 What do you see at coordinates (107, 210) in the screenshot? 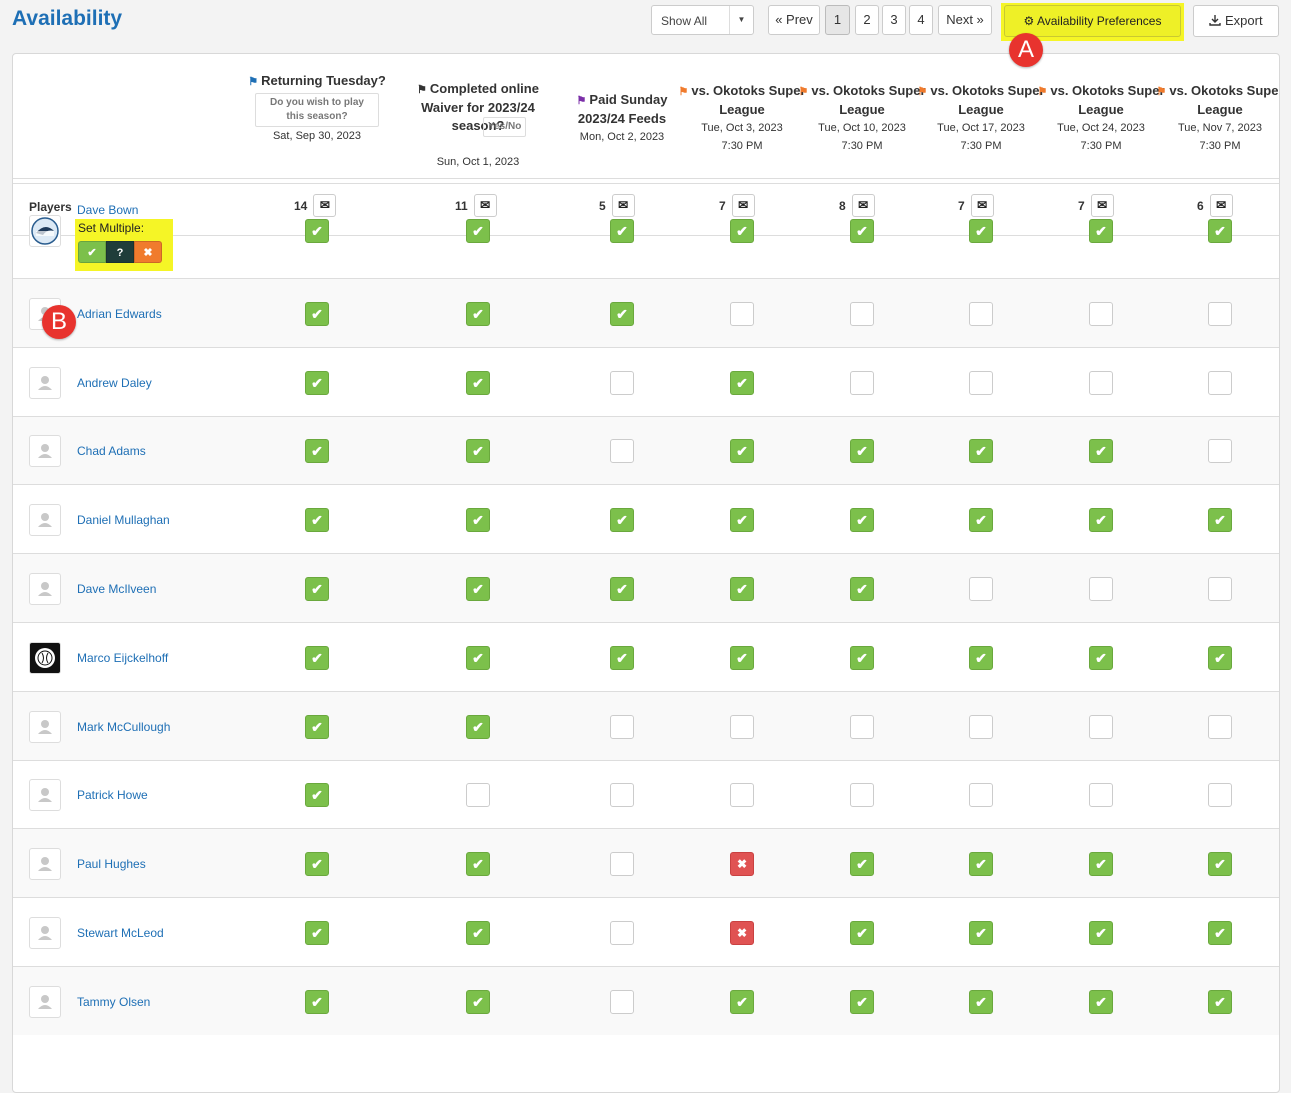
I see `player-name-link: Dave Bown` at bounding box center [107, 210].